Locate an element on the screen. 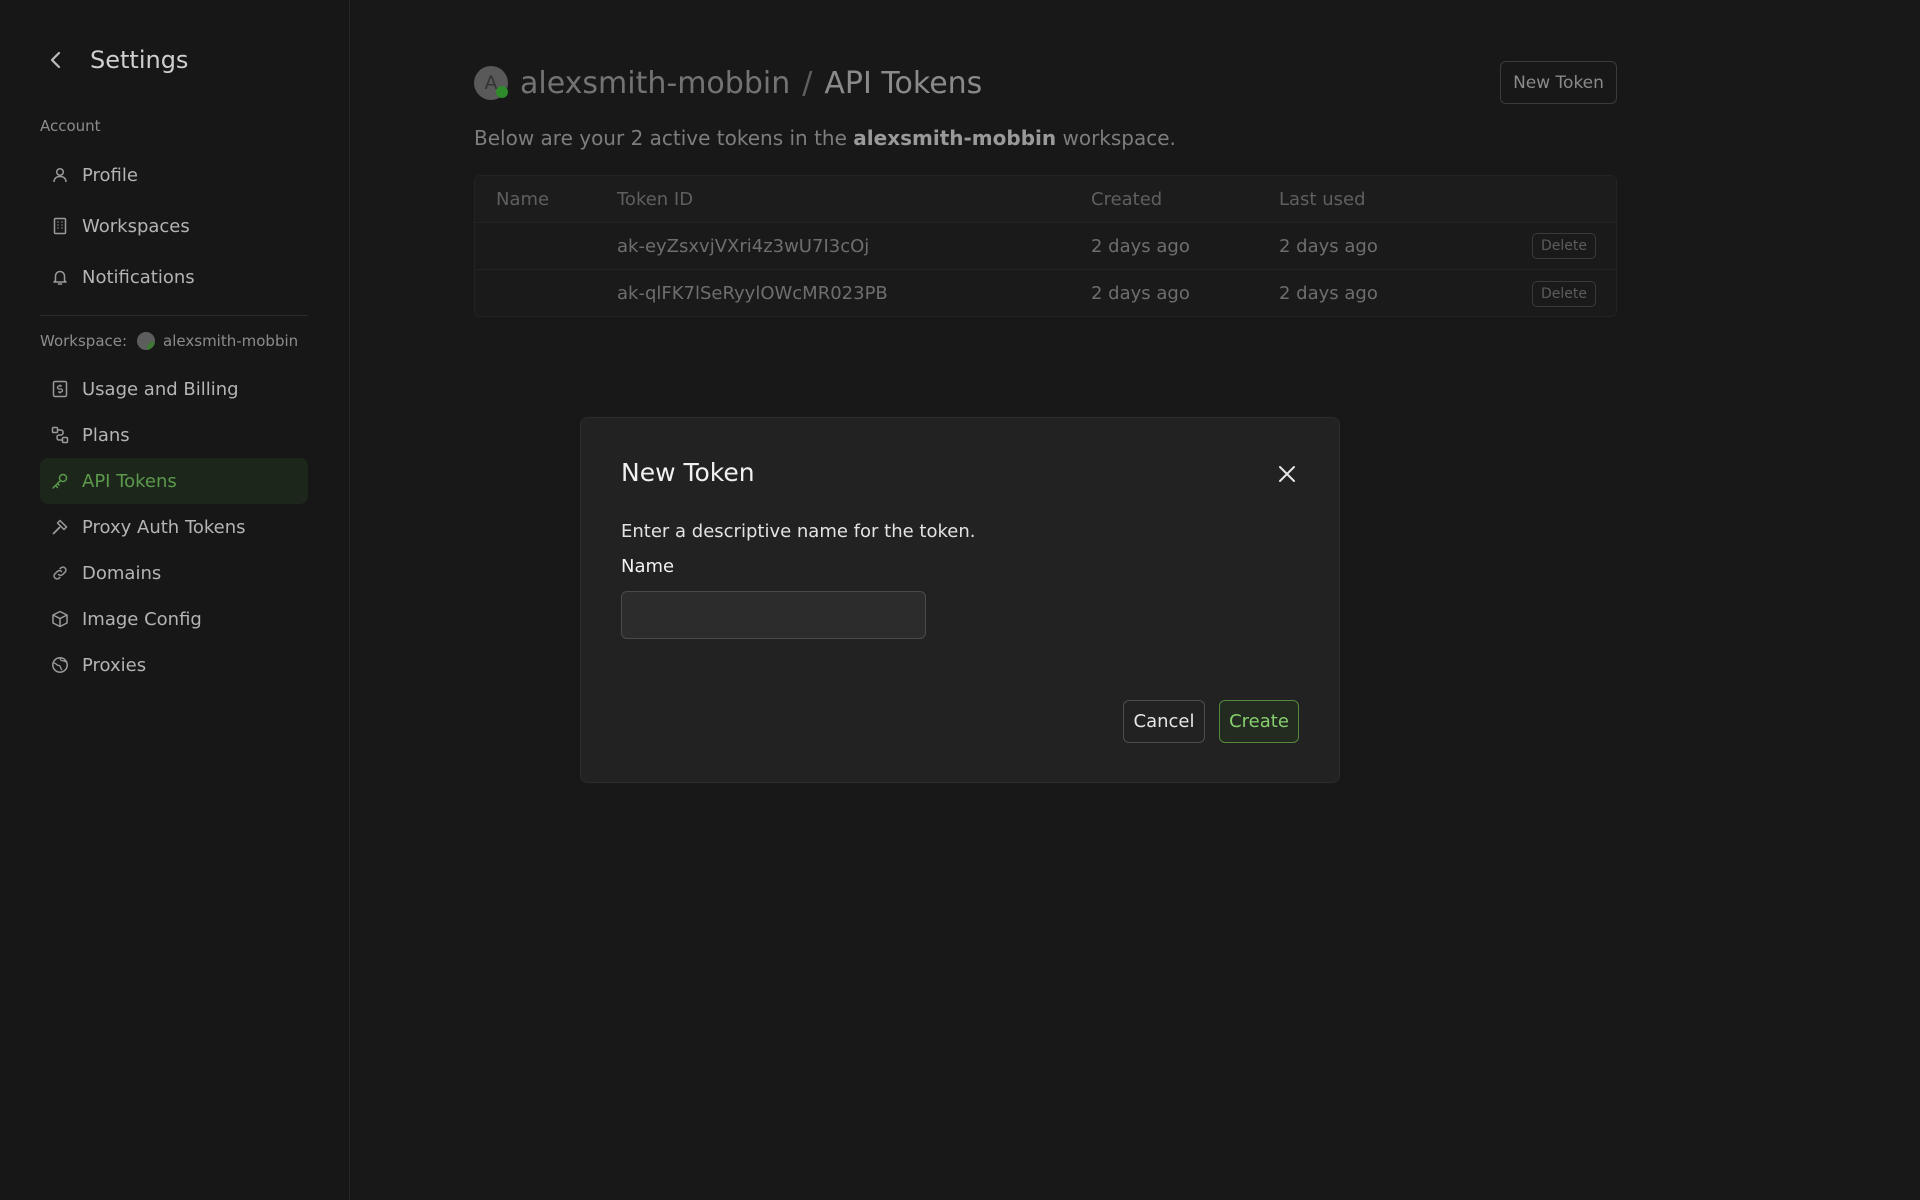 The width and height of the screenshot is (1920, 1200). table-header-row: Name Token ID Created Last used is located at coordinates (1045, 199).